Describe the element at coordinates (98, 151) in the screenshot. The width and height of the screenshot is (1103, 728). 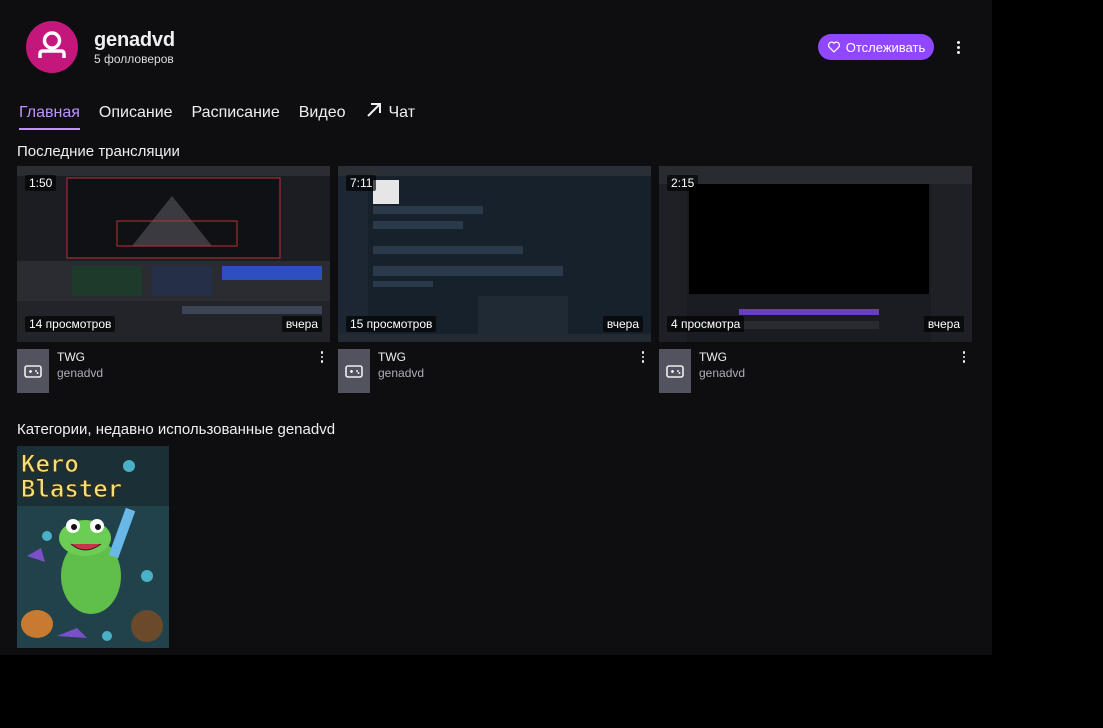
I see `recent-broadcasts-title: Последние трансляции` at that location.